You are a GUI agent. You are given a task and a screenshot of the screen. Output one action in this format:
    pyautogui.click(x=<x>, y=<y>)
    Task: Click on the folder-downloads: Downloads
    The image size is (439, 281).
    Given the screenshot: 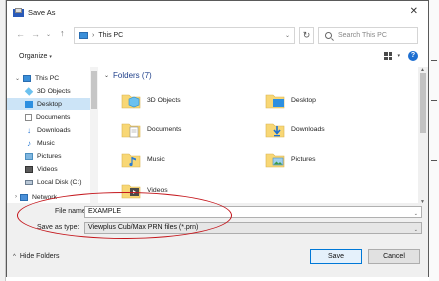 What is the action you would take?
    pyautogui.click(x=295, y=129)
    